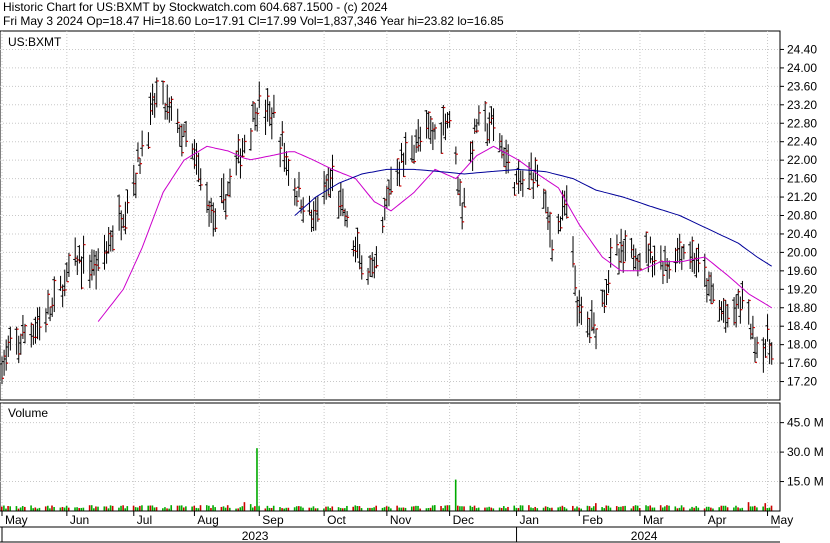 The image size is (830, 543). I want to click on price-tick-label: 20.40, so click(802, 234).